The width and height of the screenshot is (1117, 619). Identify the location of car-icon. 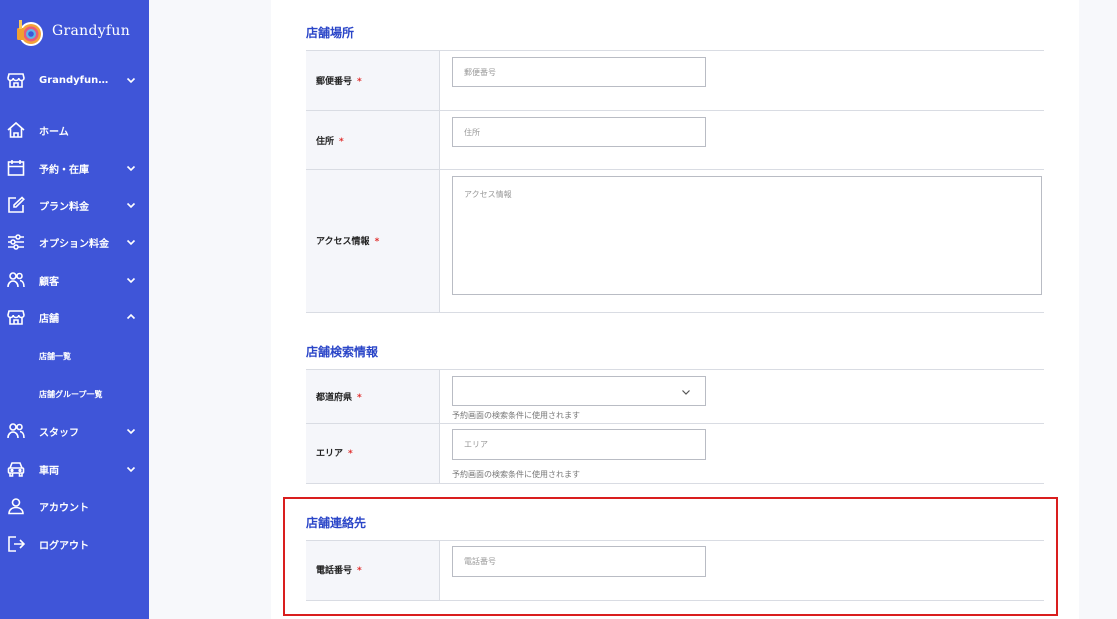
(16, 469).